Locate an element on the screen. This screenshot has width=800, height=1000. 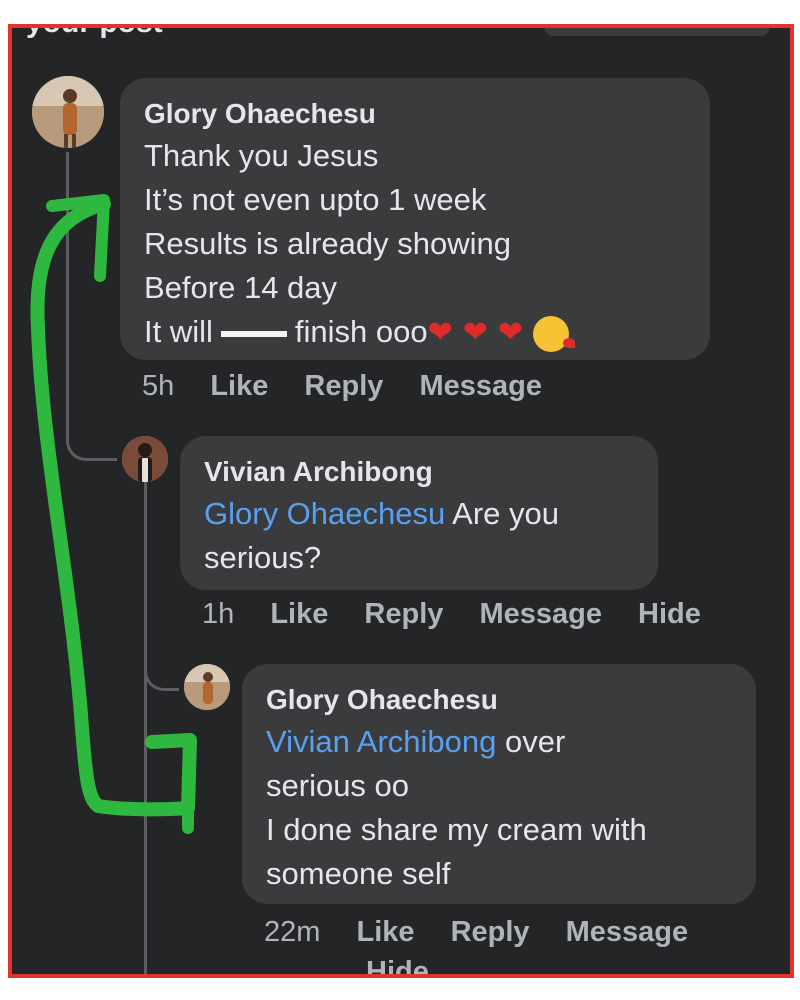
mention-link: Vivian Archibong is located at coordinates (381, 741).